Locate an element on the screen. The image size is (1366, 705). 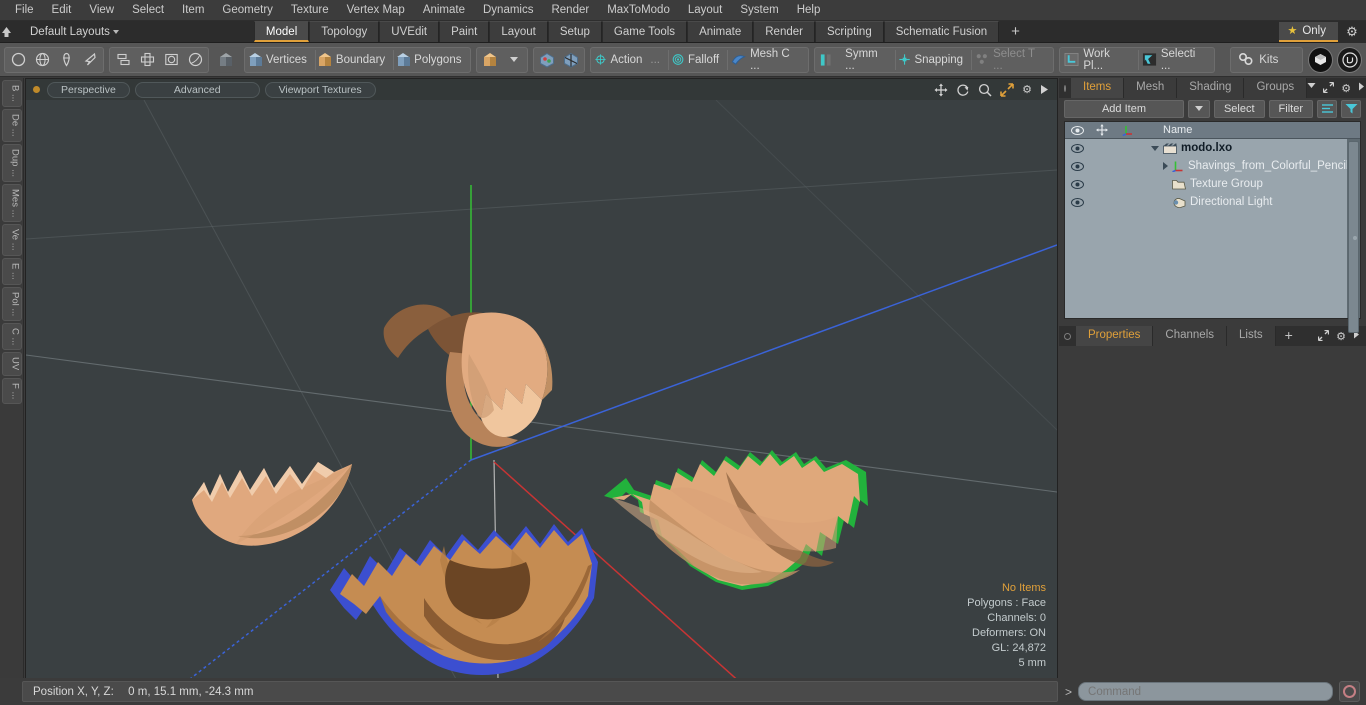
tab-channels: Channels is located at coordinates (1190, 336).